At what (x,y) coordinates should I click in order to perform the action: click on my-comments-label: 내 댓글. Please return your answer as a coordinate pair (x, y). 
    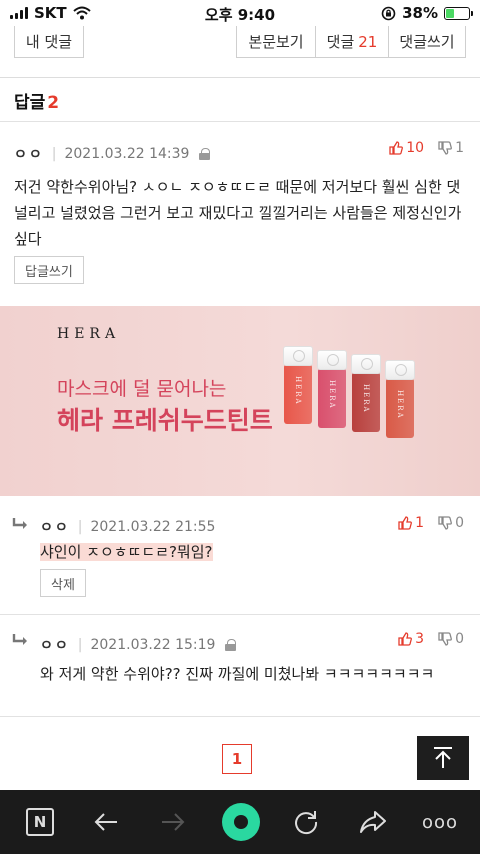
    Looking at the image, I should click on (49, 42).